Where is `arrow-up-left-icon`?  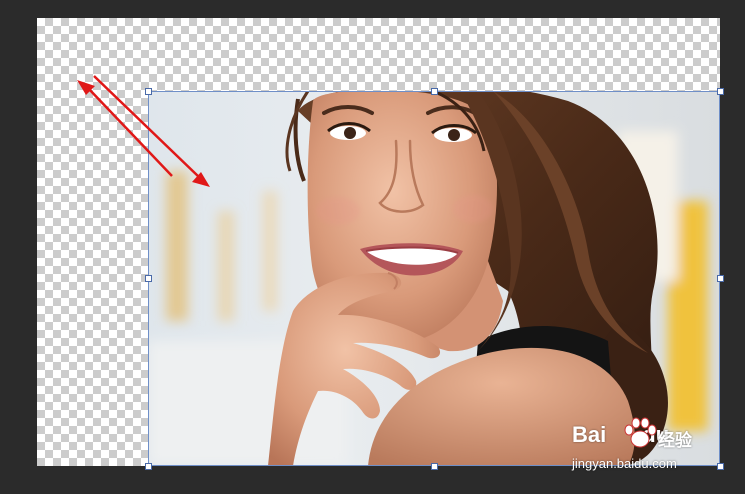
arrow-up-left-icon is located at coordinates (125, 128).